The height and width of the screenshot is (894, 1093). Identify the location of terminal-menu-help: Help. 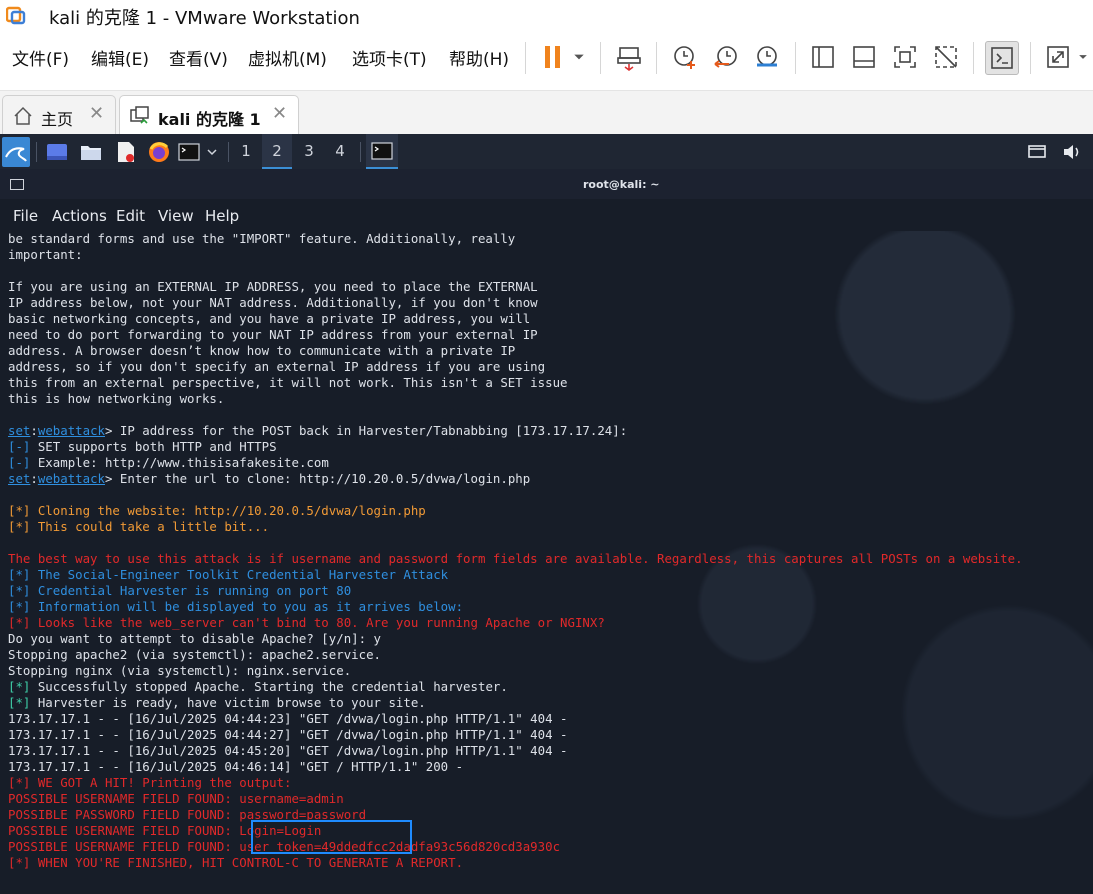
(222, 216).